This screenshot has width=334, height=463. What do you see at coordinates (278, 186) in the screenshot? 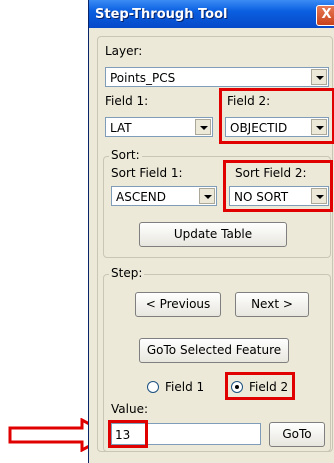
I see `sort-field2-highlight` at bounding box center [278, 186].